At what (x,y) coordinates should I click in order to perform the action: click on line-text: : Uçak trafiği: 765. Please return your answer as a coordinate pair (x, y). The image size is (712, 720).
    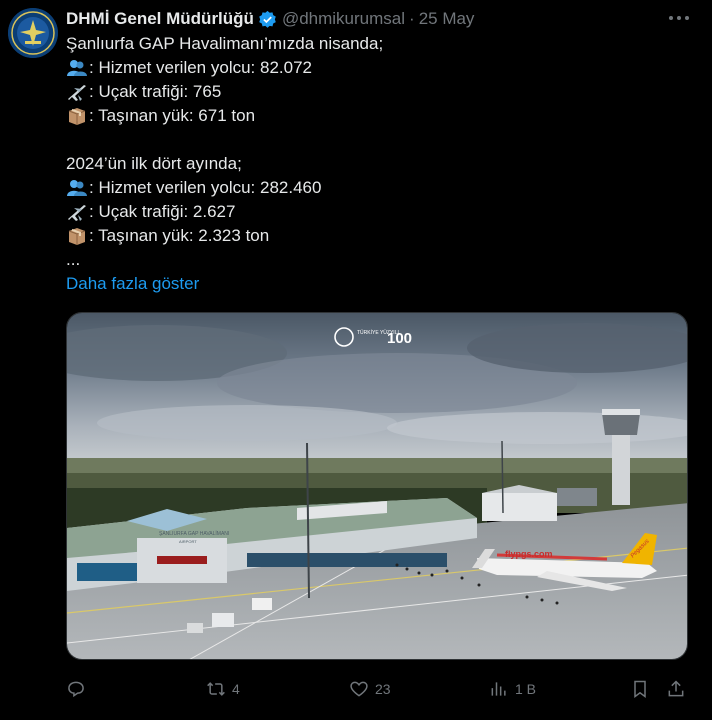
    Looking at the image, I should click on (155, 91).